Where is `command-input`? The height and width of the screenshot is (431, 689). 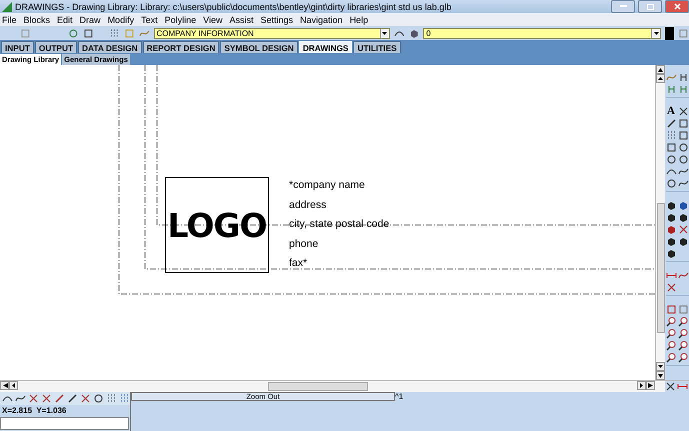 command-input is located at coordinates (64, 423).